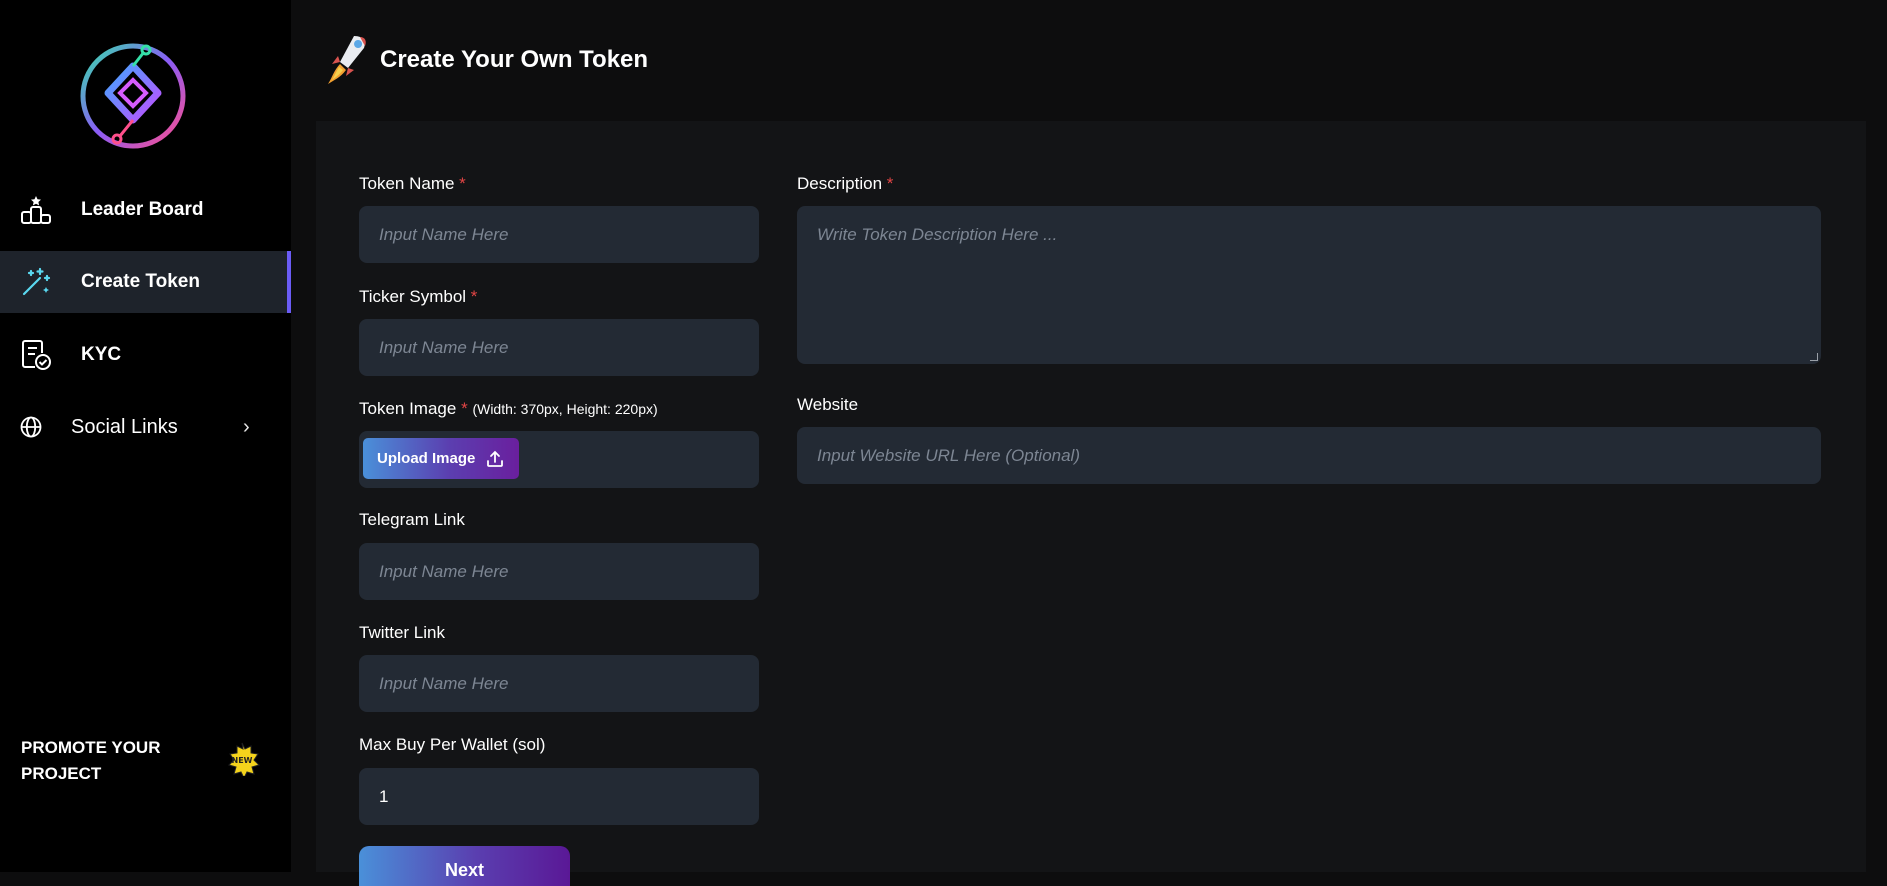 This screenshot has height=886, width=1887. I want to click on ticker-symbol-label: Ticker Symbol *, so click(418, 297).